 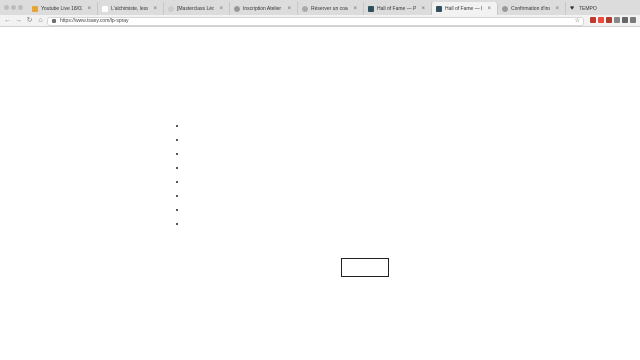 I want to click on tab-title: L'alchimiste, lessive Ar, so click(x=130, y=8).